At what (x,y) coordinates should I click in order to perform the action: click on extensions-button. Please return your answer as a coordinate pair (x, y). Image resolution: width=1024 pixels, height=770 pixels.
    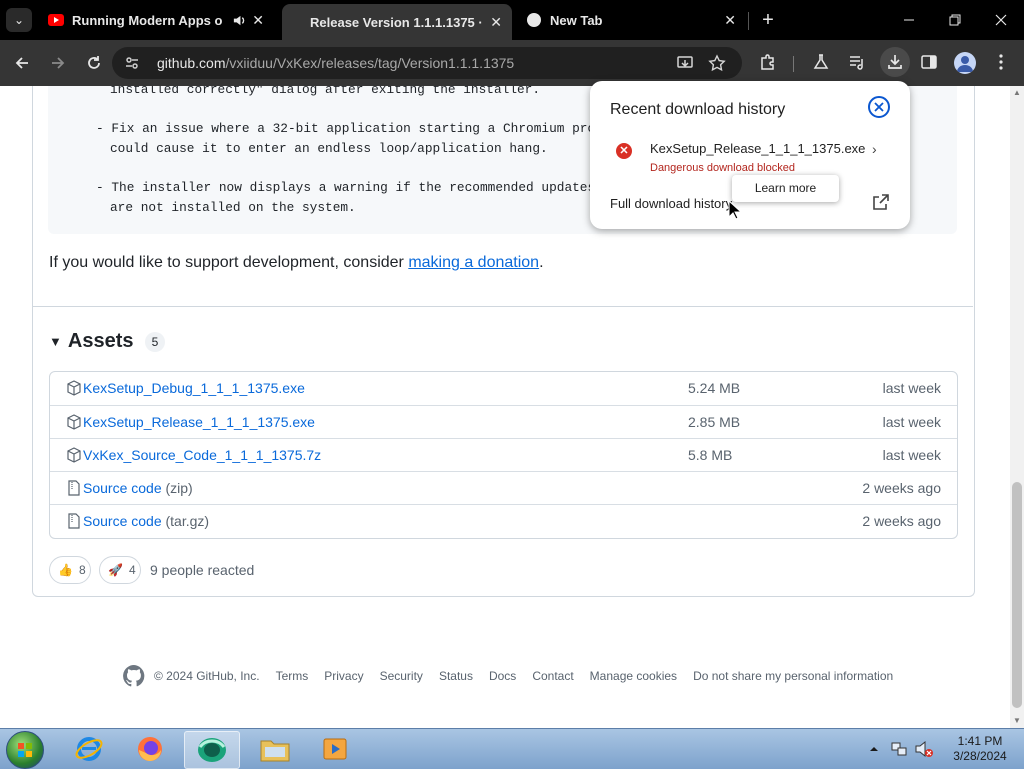
    Looking at the image, I should click on (768, 62).